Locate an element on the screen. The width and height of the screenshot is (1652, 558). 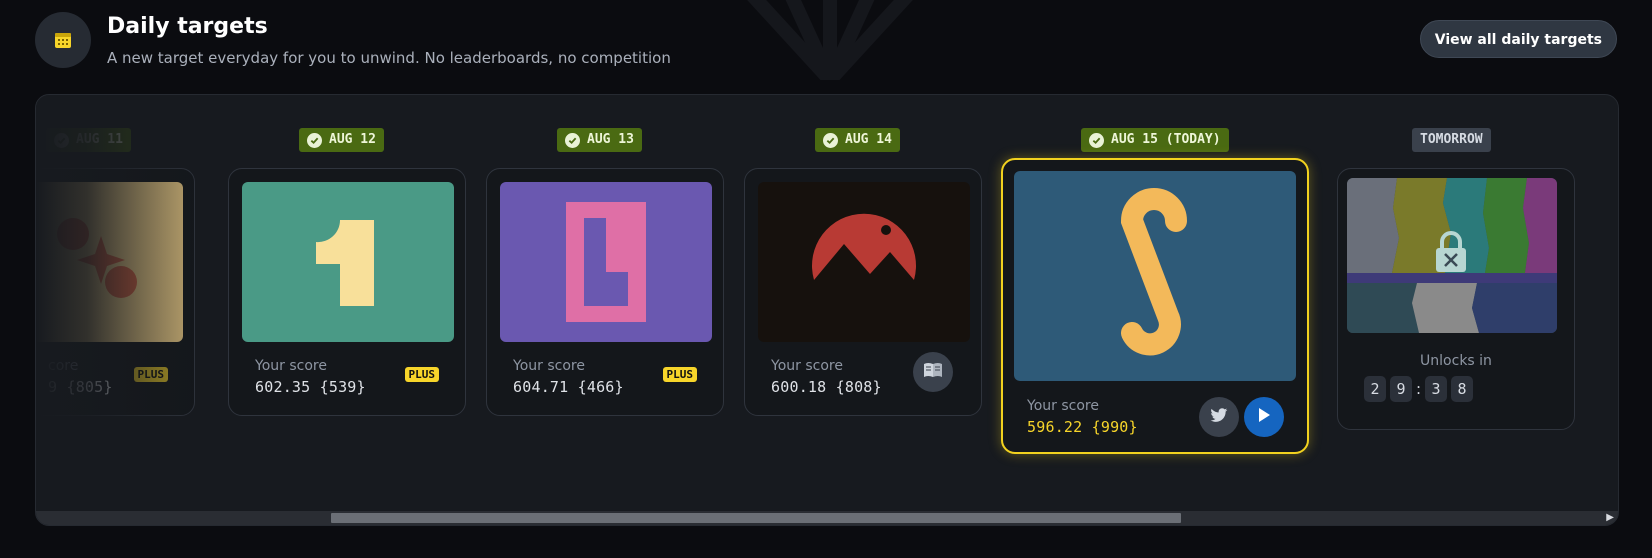
date-label: AUG 15 (TODAY) is located at coordinates (1166, 139).